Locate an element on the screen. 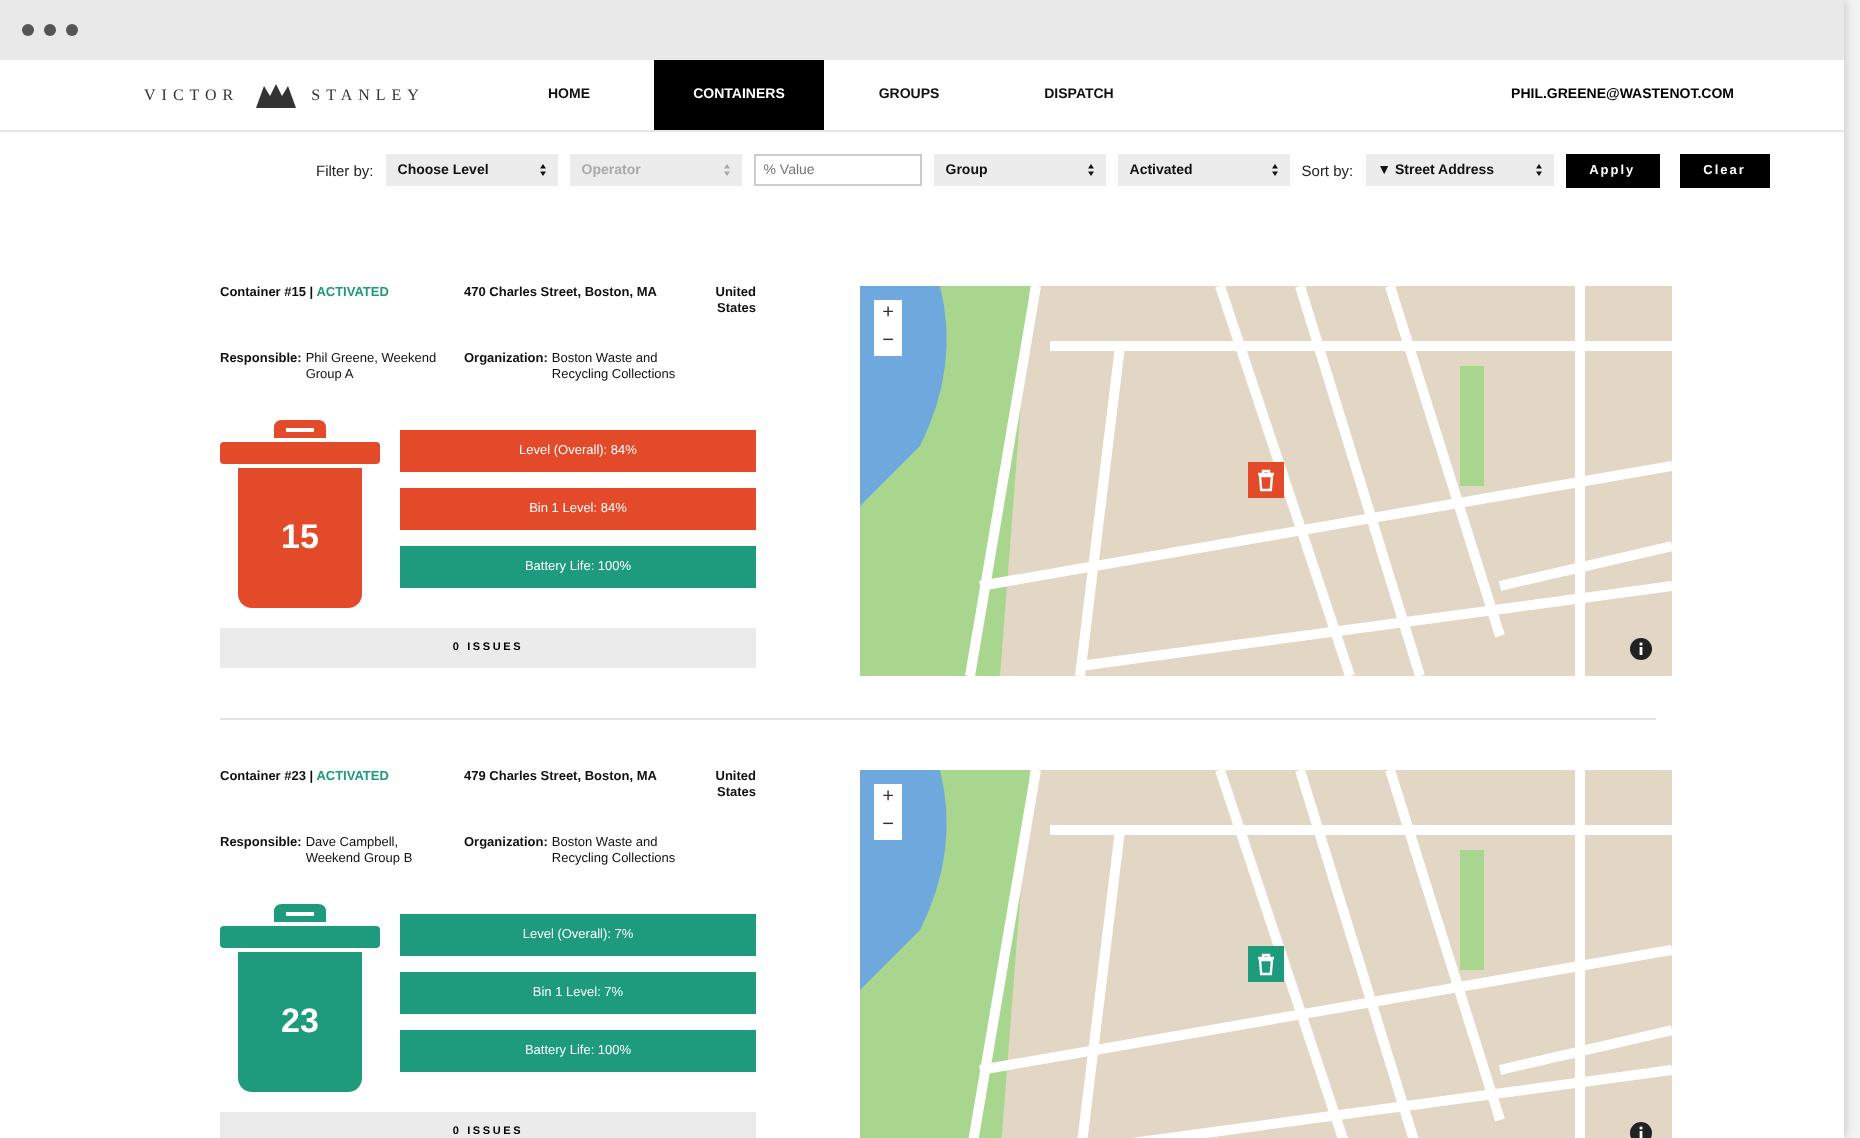 This screenshot has width=1860, height=1138. brand-name: VICTOR is located at coordinates (192, 95).